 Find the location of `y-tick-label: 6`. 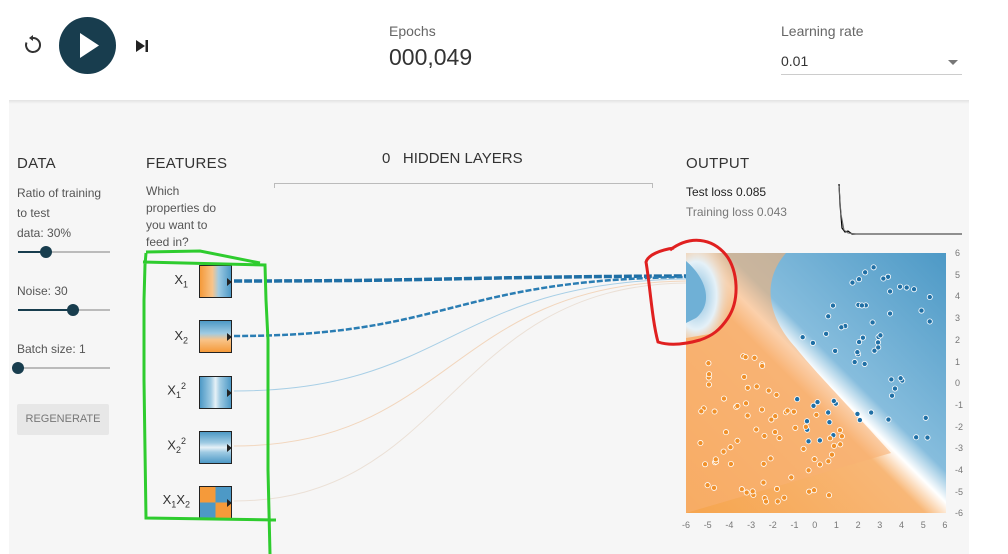

y-tick-label: 6 is located at coordinates (958, 253).